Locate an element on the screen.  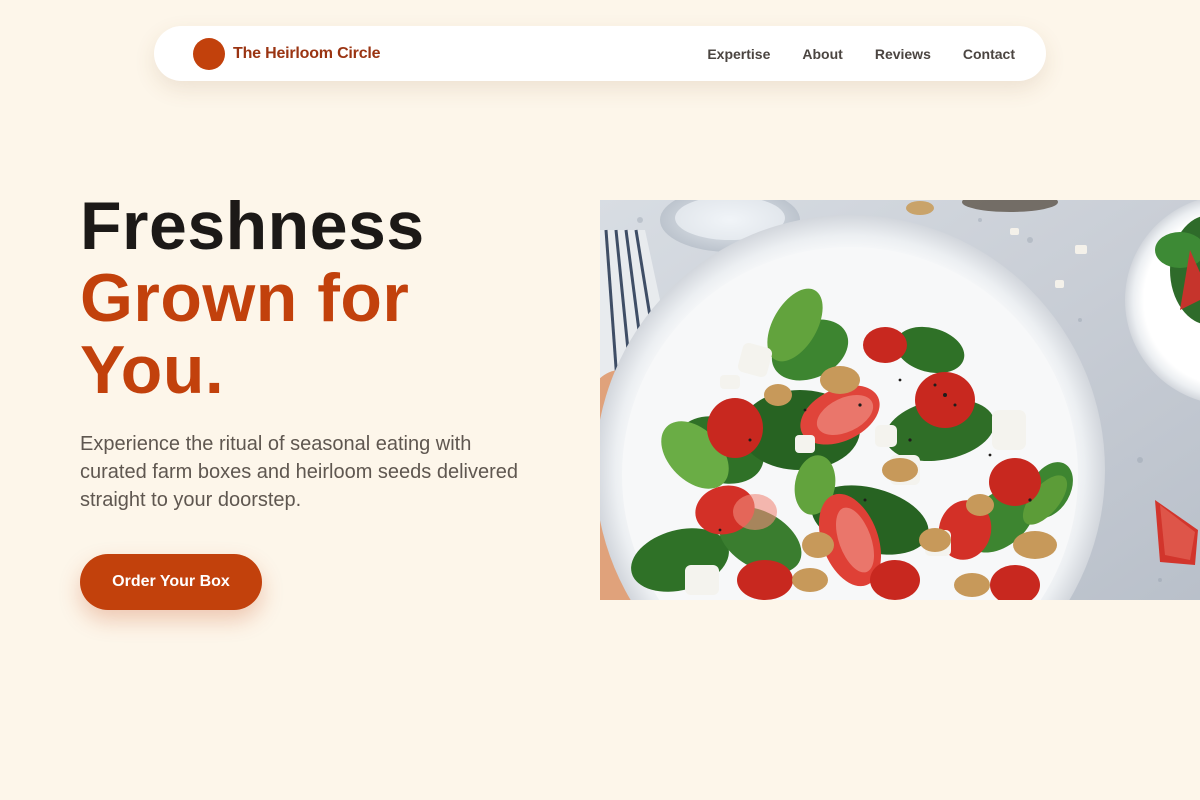
hero-title-accent: Grown for You. is located at coordinates (245, 334).